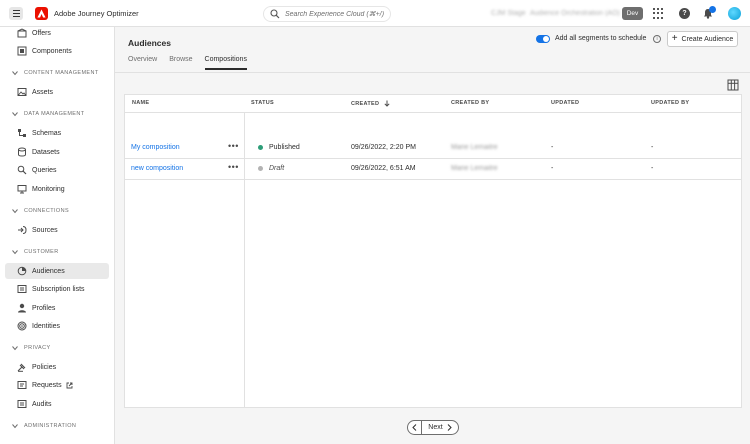 Image resolution: width=750 pixels, height=444 pixels. I want to click on sidebar-item-label: Subscription lists, so click(58, 289).